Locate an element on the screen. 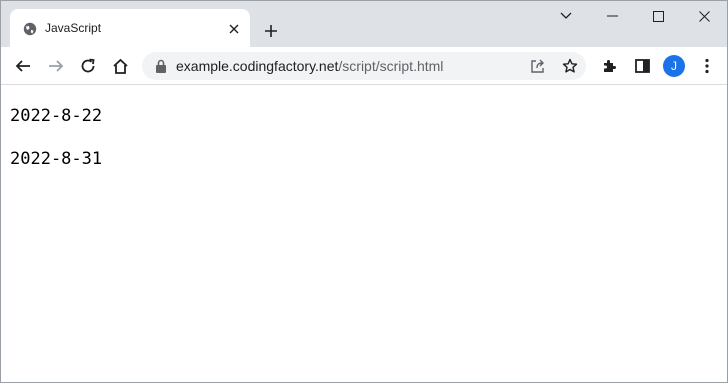  close-window-icon is located at coordinates (704, 16).